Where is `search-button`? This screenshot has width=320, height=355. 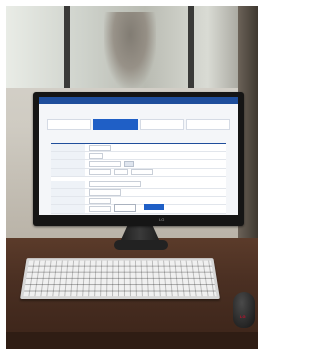
search-button is located at coordinates (129, 164).